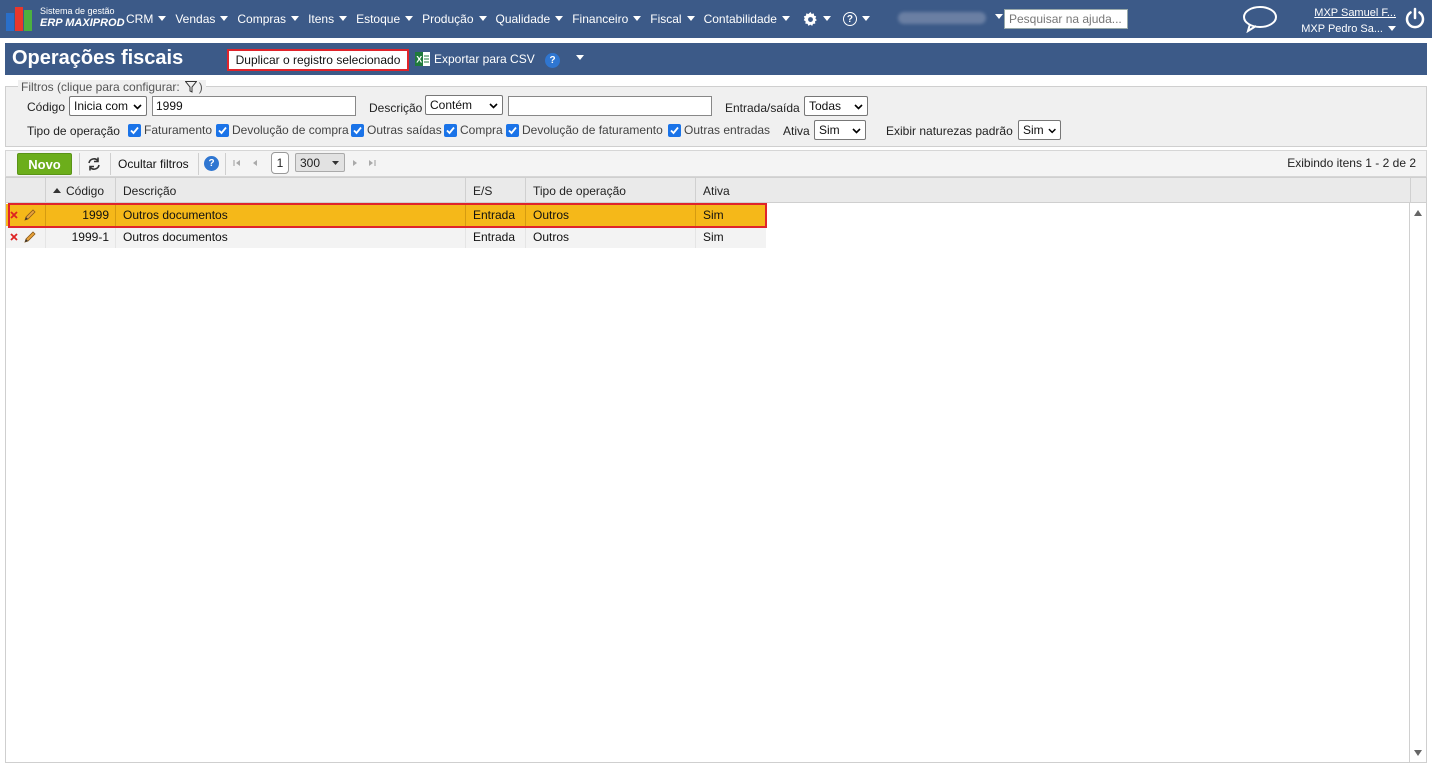 The image size is (1432, 768). Describe the element at coordinates (836, 106) in the screenshot. I see `entrada-saida-select: Todas` at that location.